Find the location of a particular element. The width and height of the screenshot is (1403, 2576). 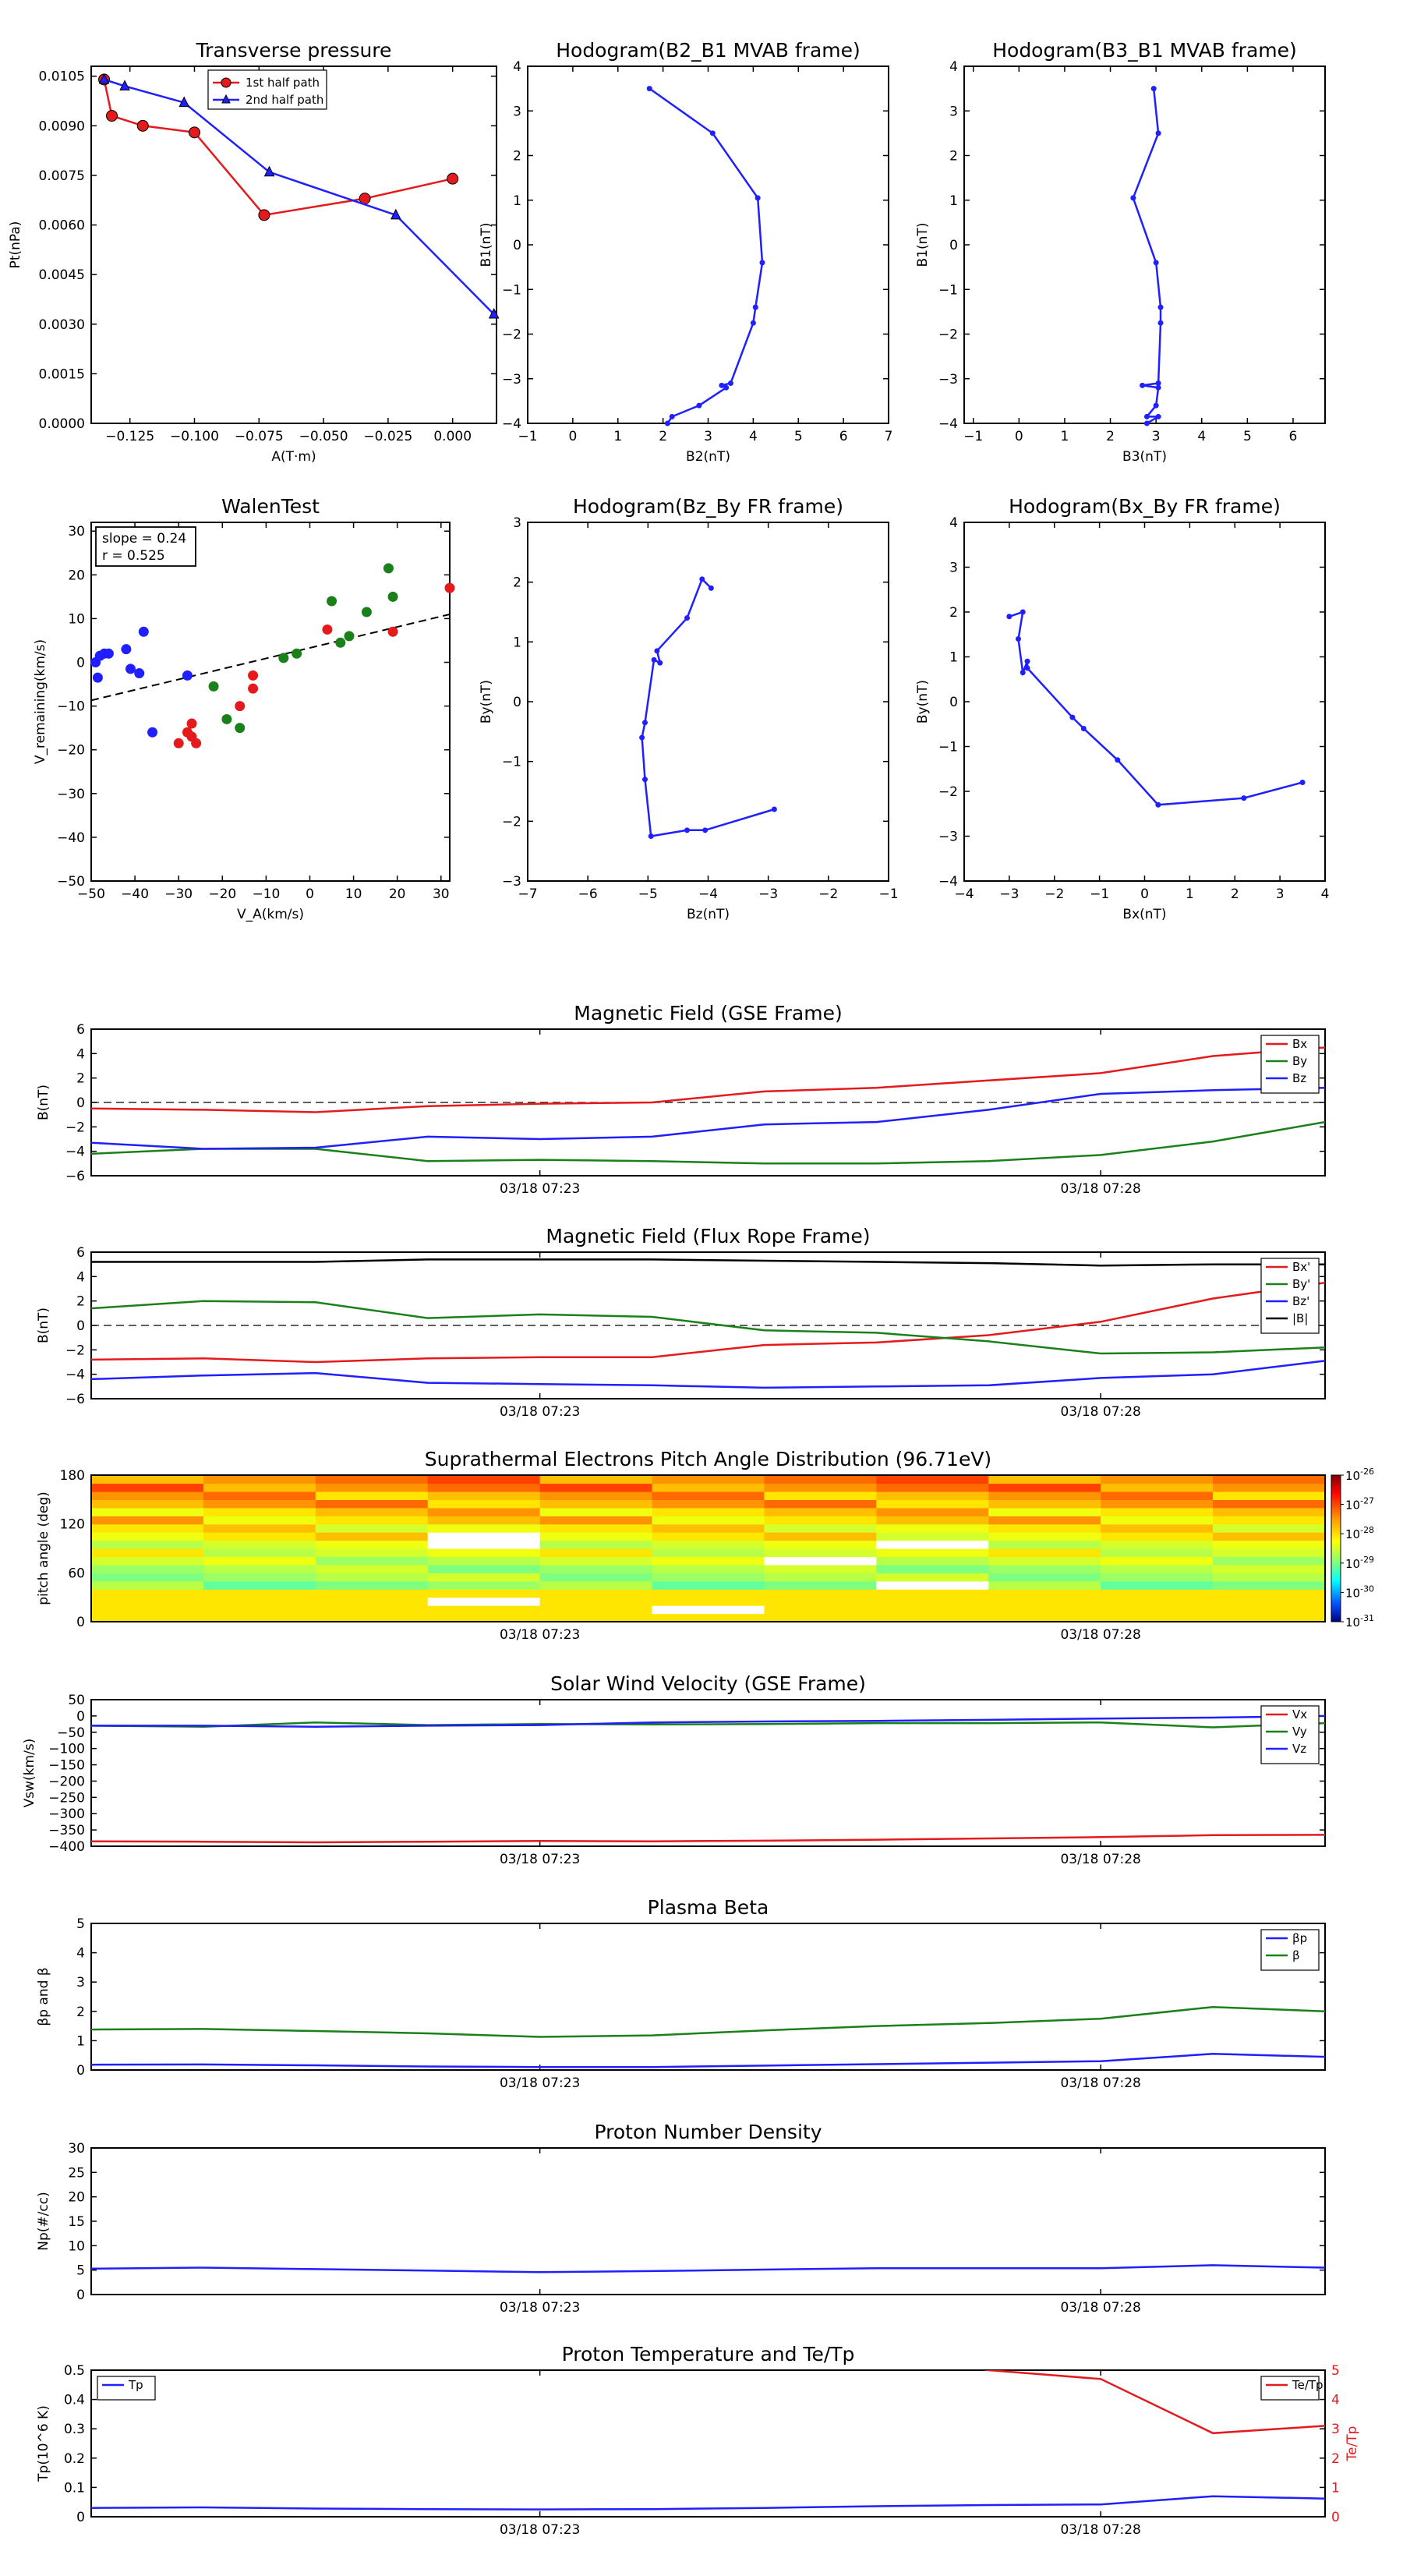

x-tick-label: 10 is located at coordinates (353, 894).